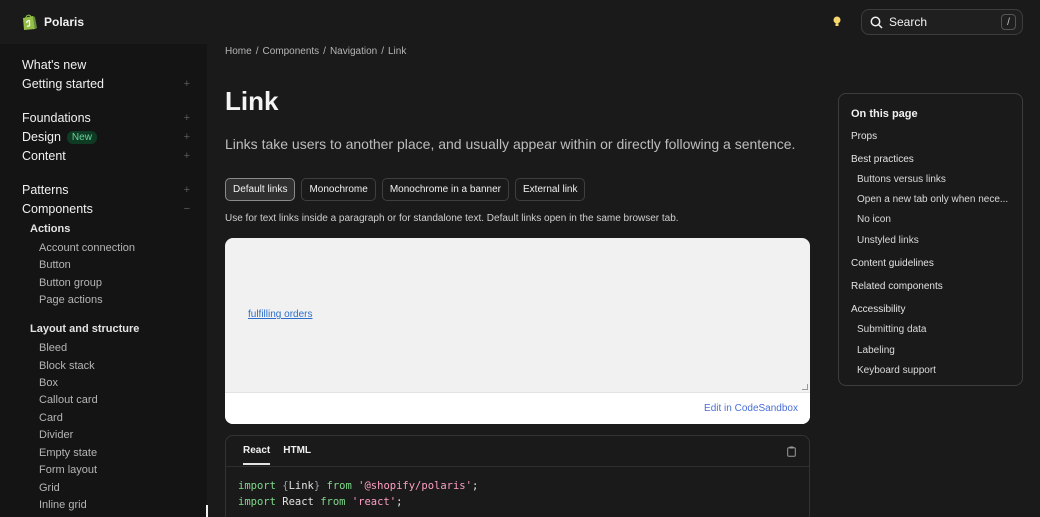 Image resolution: width=1040 pixels, height=517 pixels. I want to click on lightbulb-icon, so click(837, 22).